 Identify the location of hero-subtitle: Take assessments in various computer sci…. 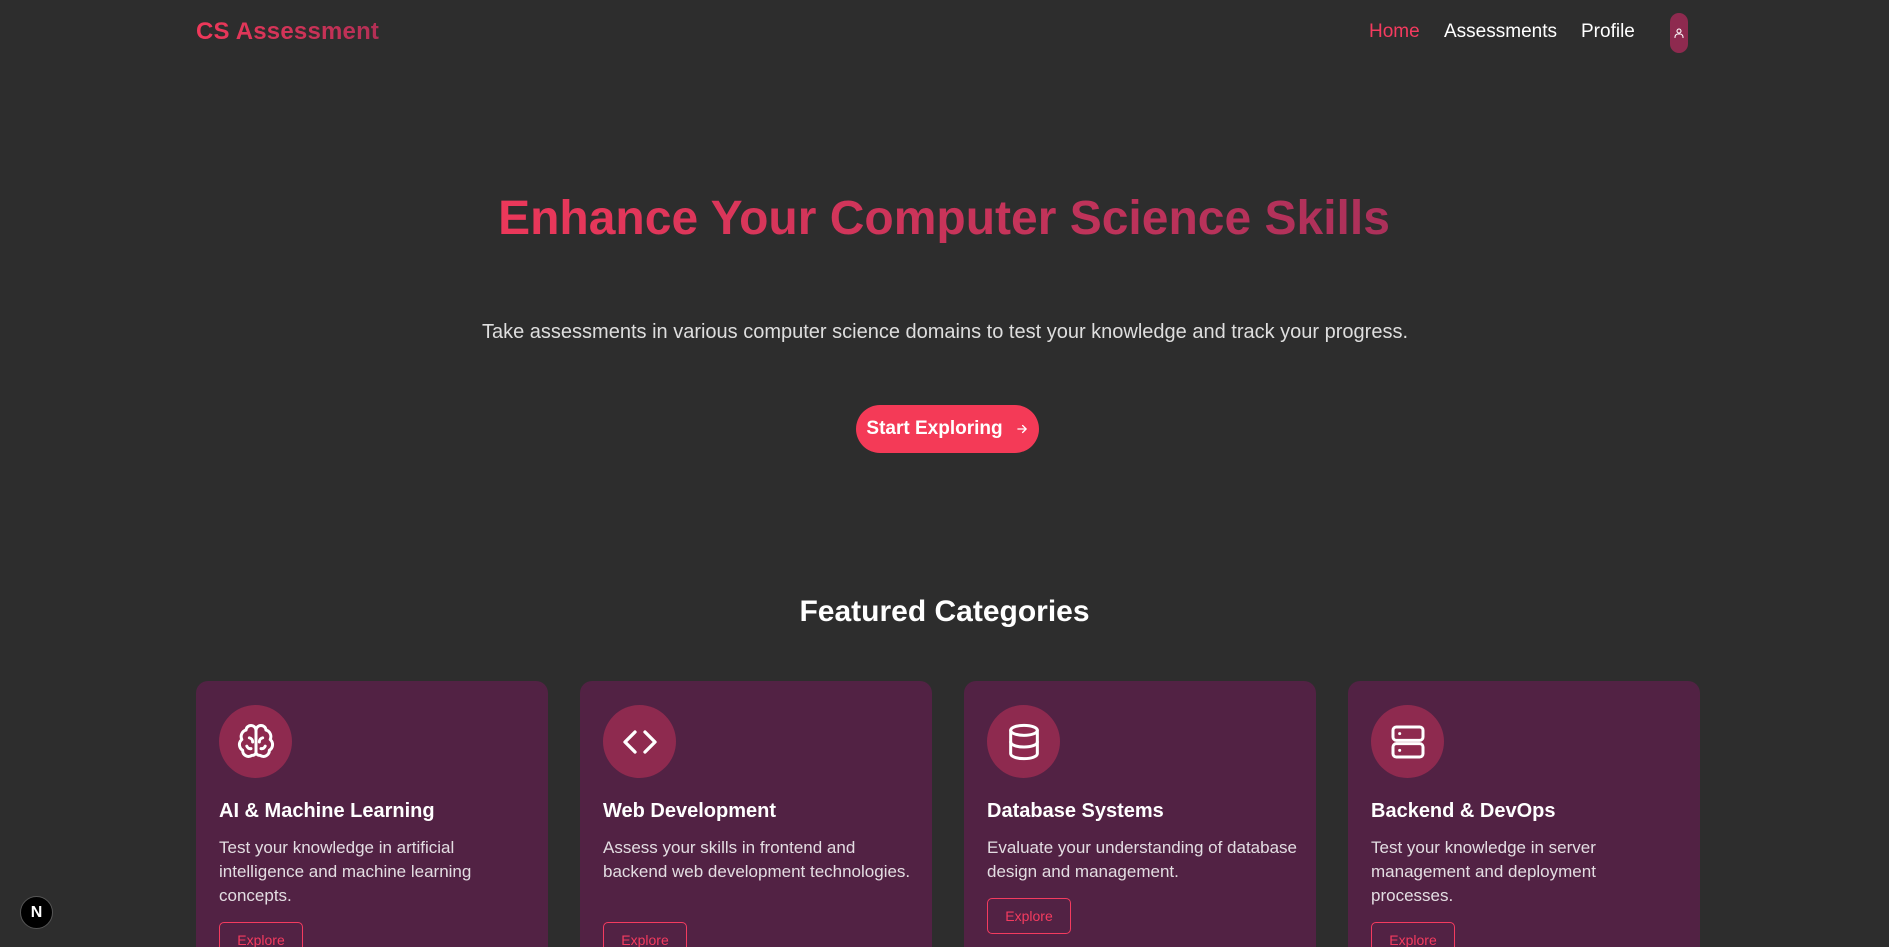
(945, 332).